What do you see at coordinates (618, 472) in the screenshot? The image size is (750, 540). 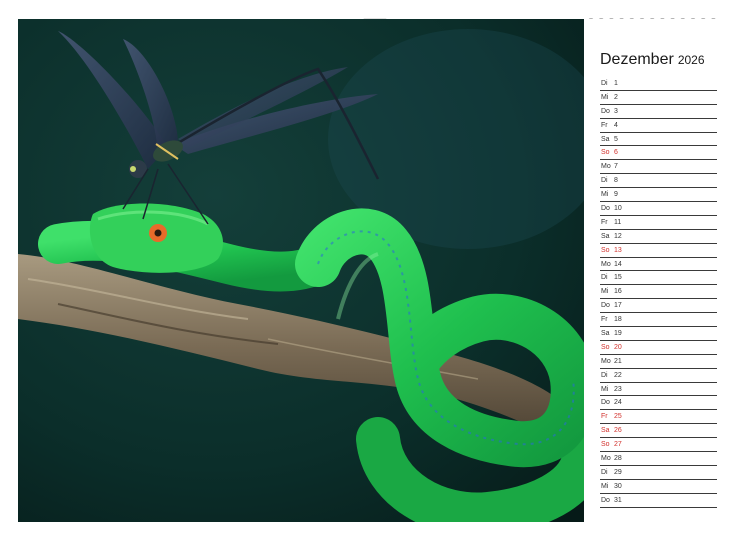 I see `day-number: 29` at bounding box center [618, 472].